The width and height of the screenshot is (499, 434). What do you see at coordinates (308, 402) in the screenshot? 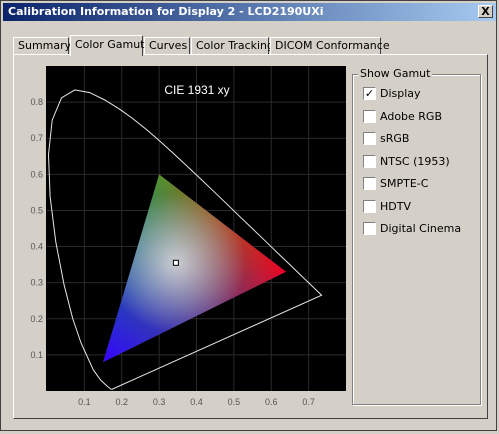
I see `x-tick-label: 0.7` at bounding box center [308, 402].